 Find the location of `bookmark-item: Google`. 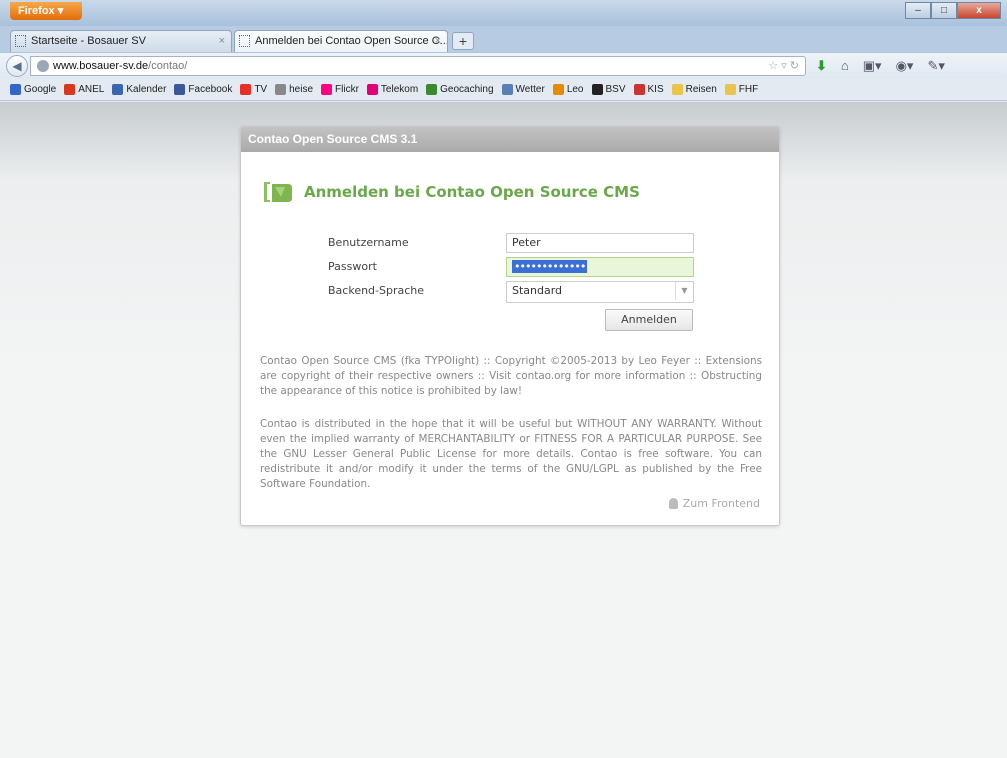

bookmark-item: Google is located at coordinates (33, 89).